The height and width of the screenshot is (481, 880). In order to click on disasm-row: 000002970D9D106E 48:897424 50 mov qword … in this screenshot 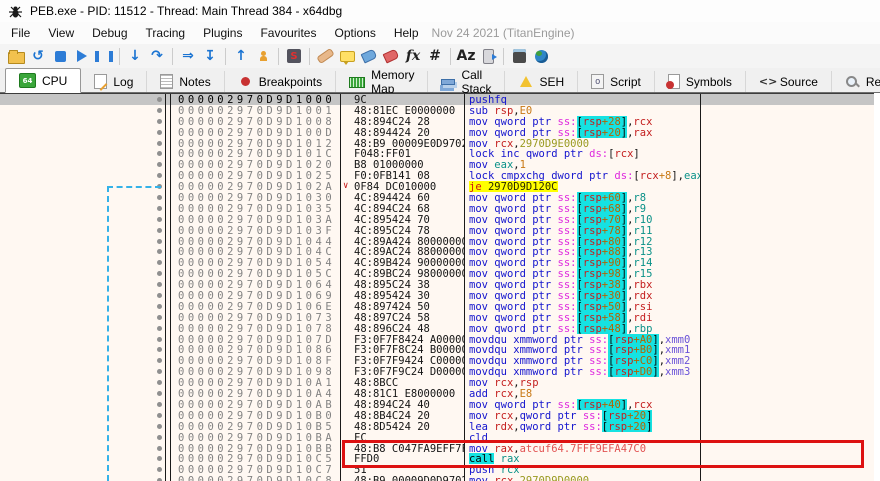, I will do `click(437, 306)`.